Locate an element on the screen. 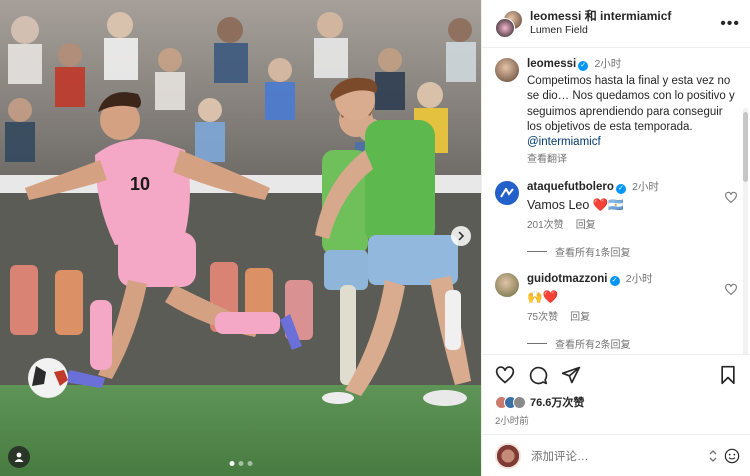  caption-username: leomessi is located at coordinates (551, 64).